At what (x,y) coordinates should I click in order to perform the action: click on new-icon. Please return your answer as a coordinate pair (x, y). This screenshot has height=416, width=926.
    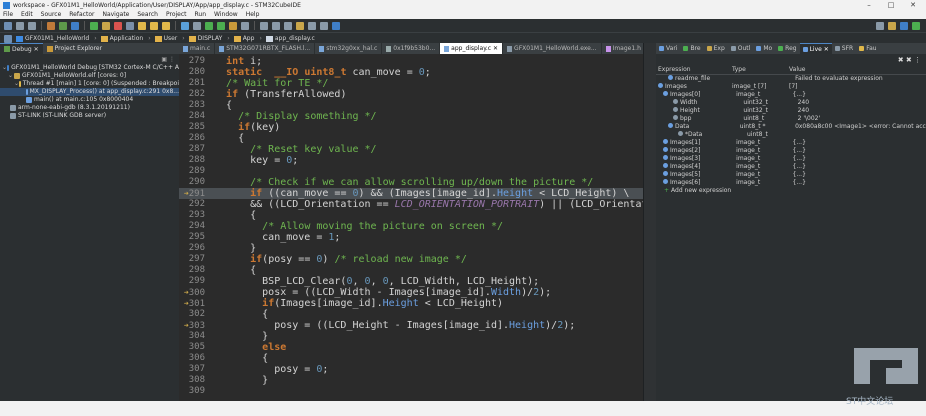
    Looking at the image, I should click on (8, 25).